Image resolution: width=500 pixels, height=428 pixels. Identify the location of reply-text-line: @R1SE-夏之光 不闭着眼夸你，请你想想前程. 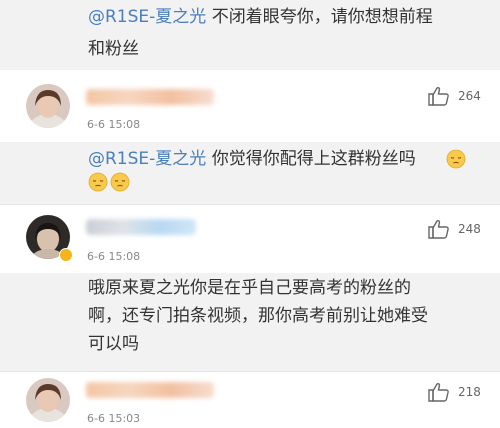
(260, 17).